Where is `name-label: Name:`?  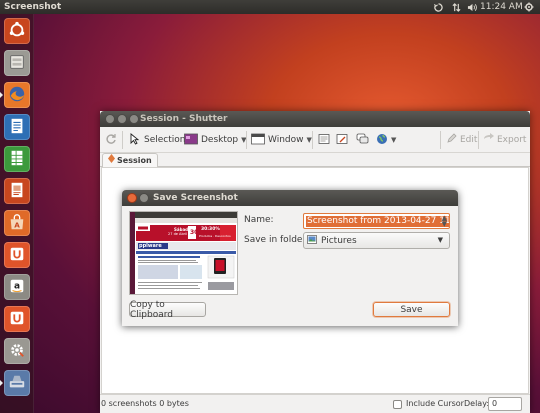 name-label: Name: is located at coordinates (259, 220).